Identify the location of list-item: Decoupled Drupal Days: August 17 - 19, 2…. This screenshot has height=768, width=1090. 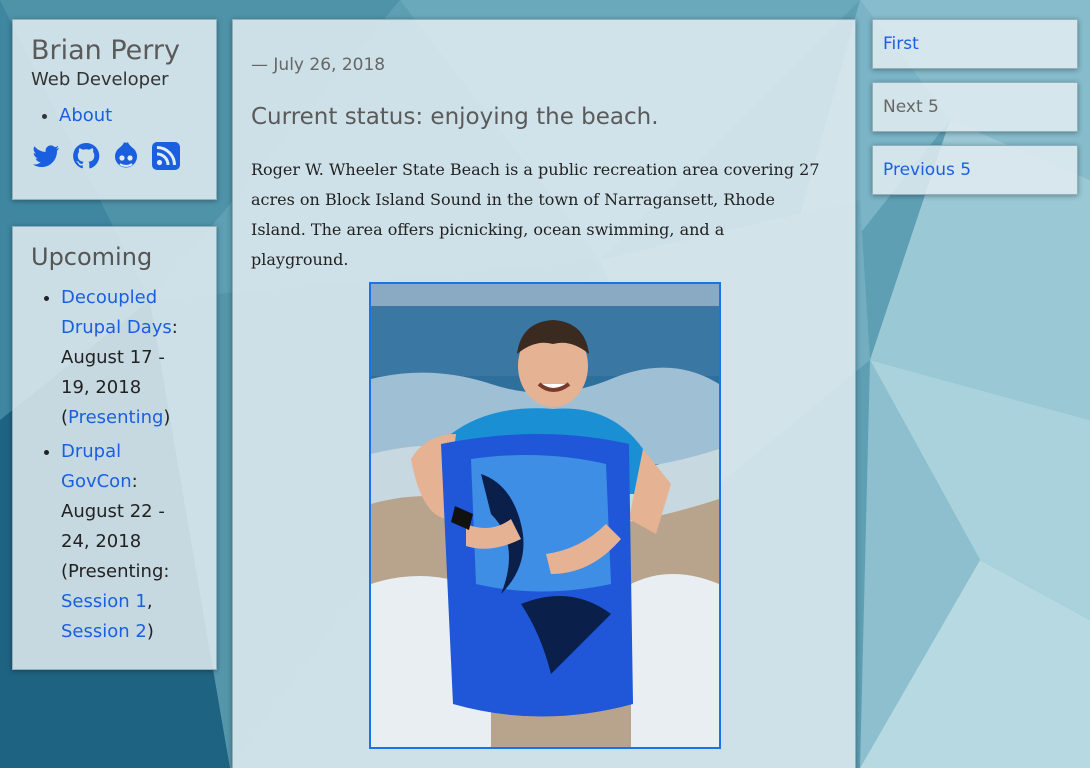
(129, 358).